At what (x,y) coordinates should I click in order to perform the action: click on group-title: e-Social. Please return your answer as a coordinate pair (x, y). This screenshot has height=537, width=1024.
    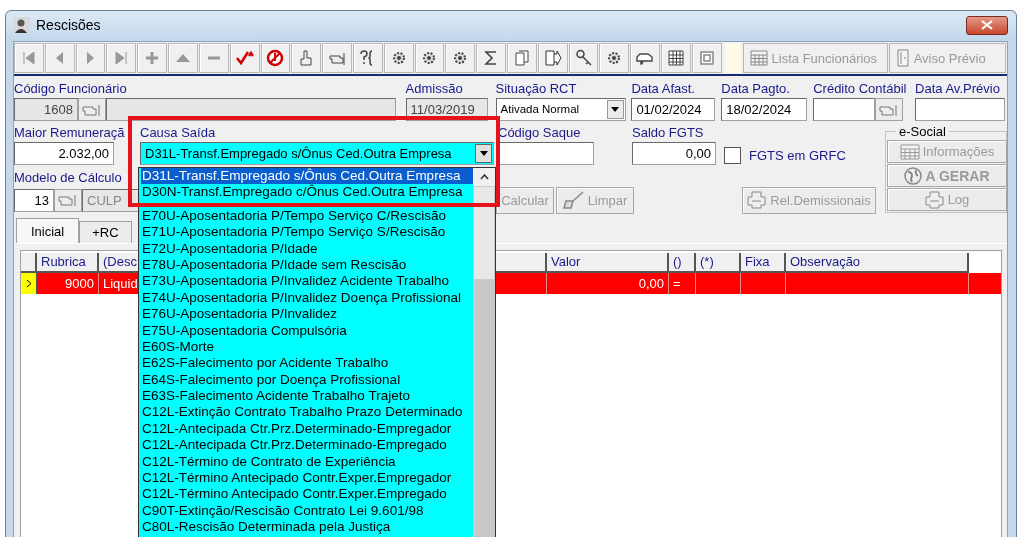
    Looking at the image, I should click on (922, 131).